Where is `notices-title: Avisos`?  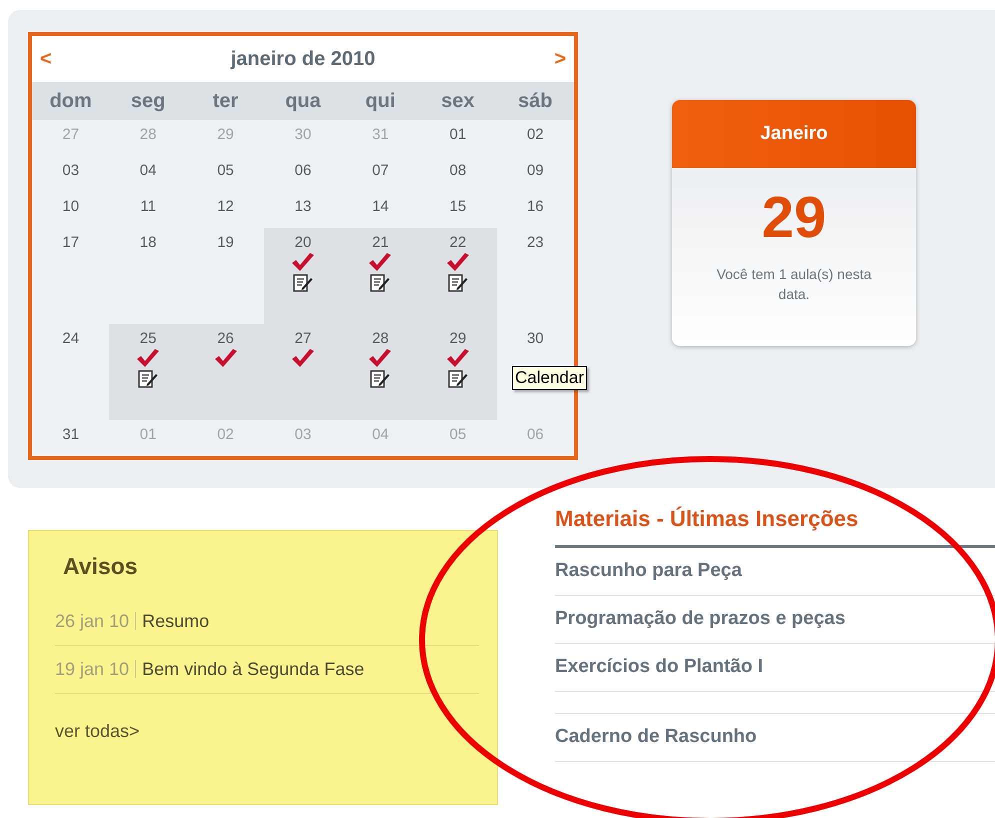
notices-title: Avisos is located at coordinates (101, 566).